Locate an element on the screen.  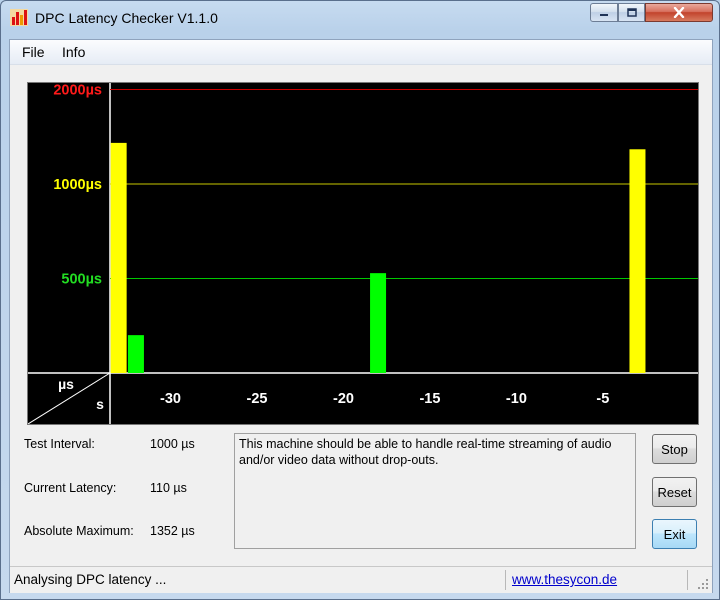
y-tick-label: 2000µs is located at coordinates (77, 91).